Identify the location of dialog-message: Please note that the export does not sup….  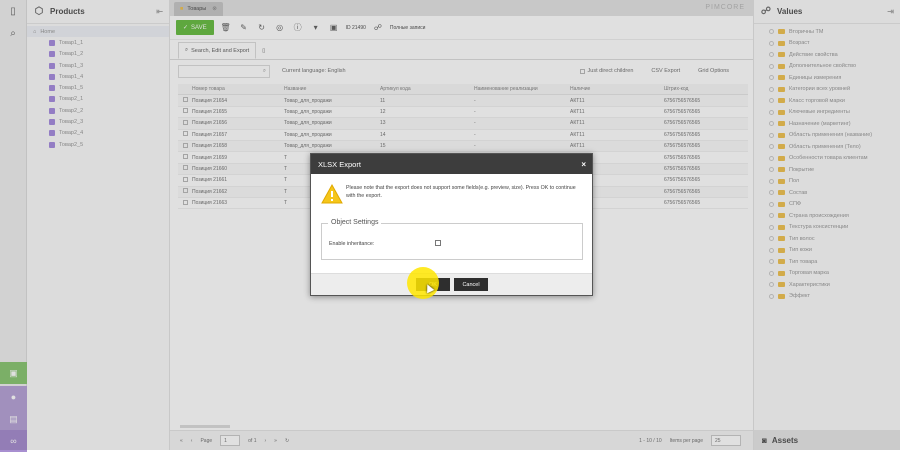
(461, 192).